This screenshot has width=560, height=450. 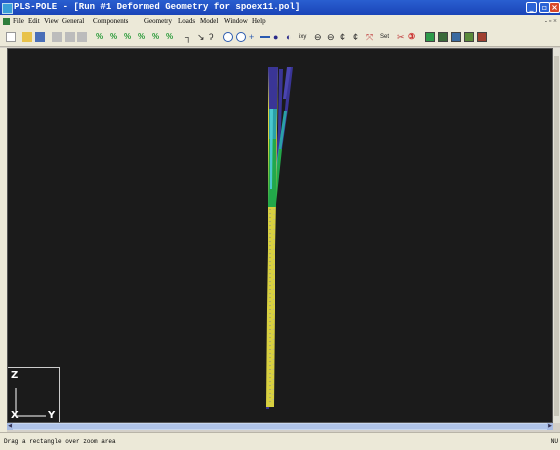 What do you see at coordinates (402, 37) in the screenshot?
I see `scissors-icon: ✂` at bounding box center [402, 37].